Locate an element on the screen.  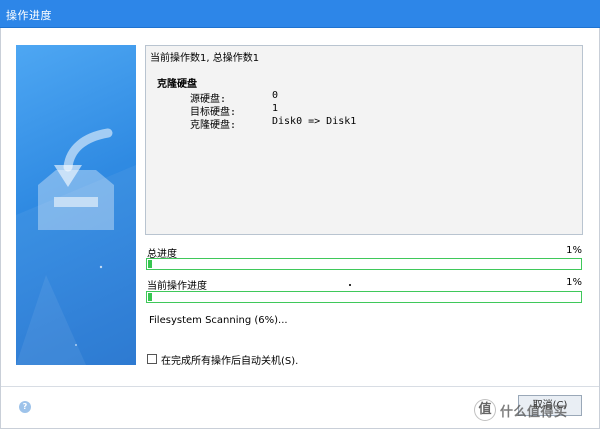
detail-key: 克隆硬盘: is located at coordinates (213, 125).